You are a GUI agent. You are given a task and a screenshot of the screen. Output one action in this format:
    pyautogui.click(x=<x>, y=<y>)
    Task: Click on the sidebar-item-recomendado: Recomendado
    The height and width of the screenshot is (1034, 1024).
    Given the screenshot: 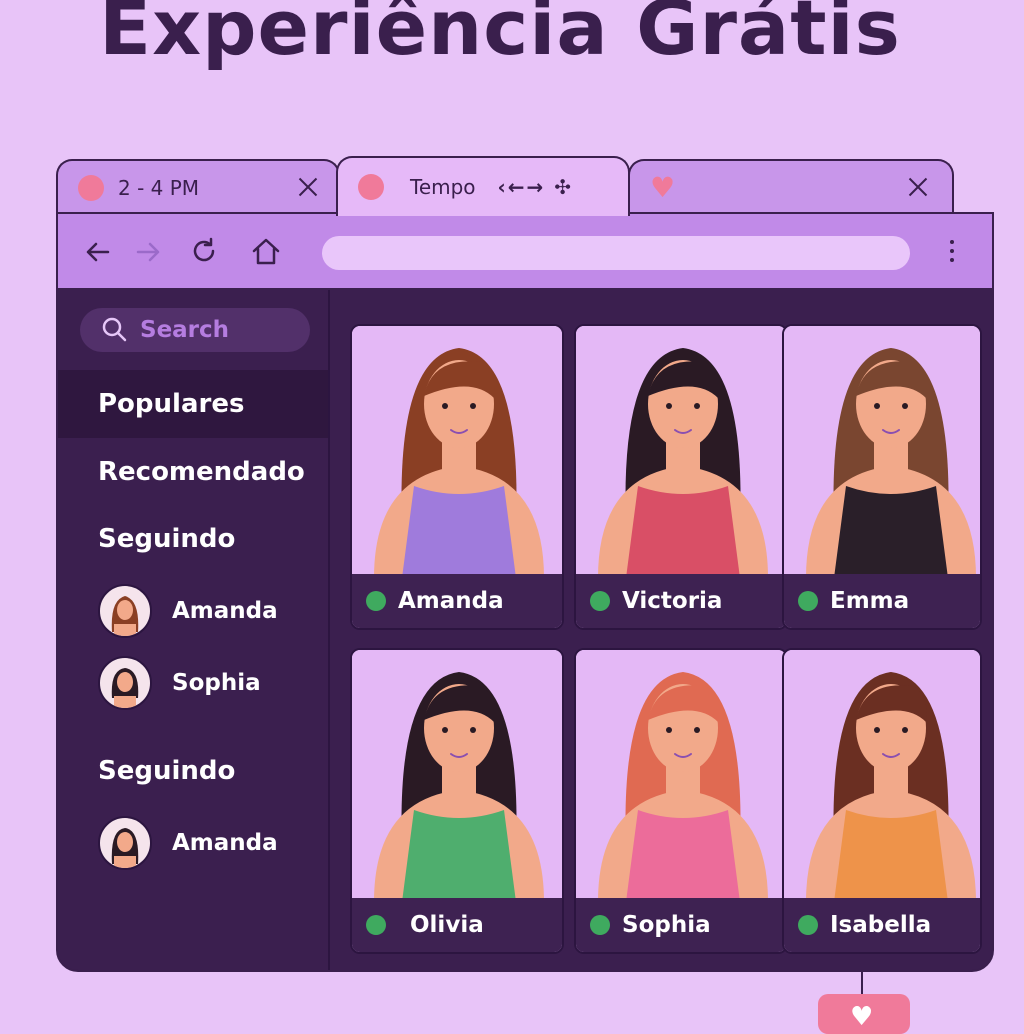 What is the action you would take?
    pyautogui.click(x=193, y=472)
    